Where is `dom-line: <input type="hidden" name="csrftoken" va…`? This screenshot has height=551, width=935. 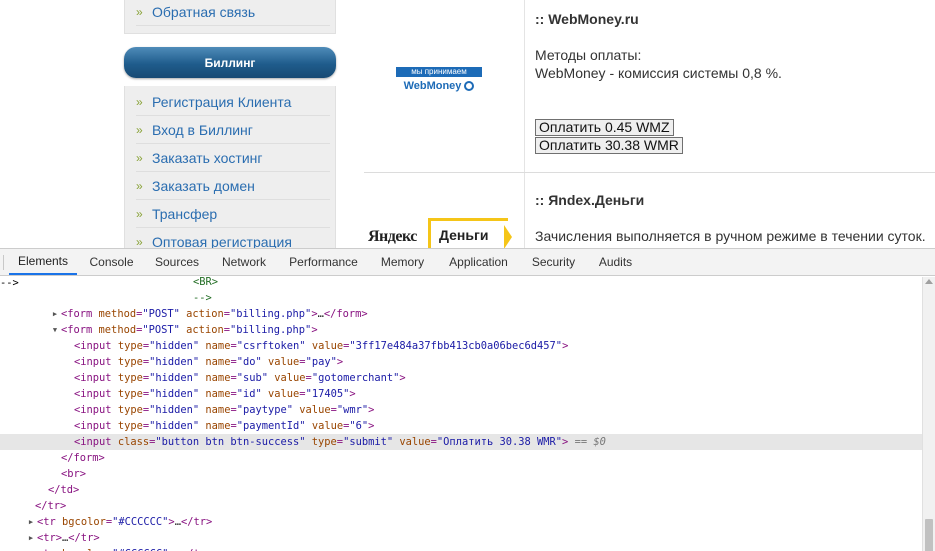
dom-line: <input type="hidden" name="csrftoken" va… is located at coordinates (461, 346).